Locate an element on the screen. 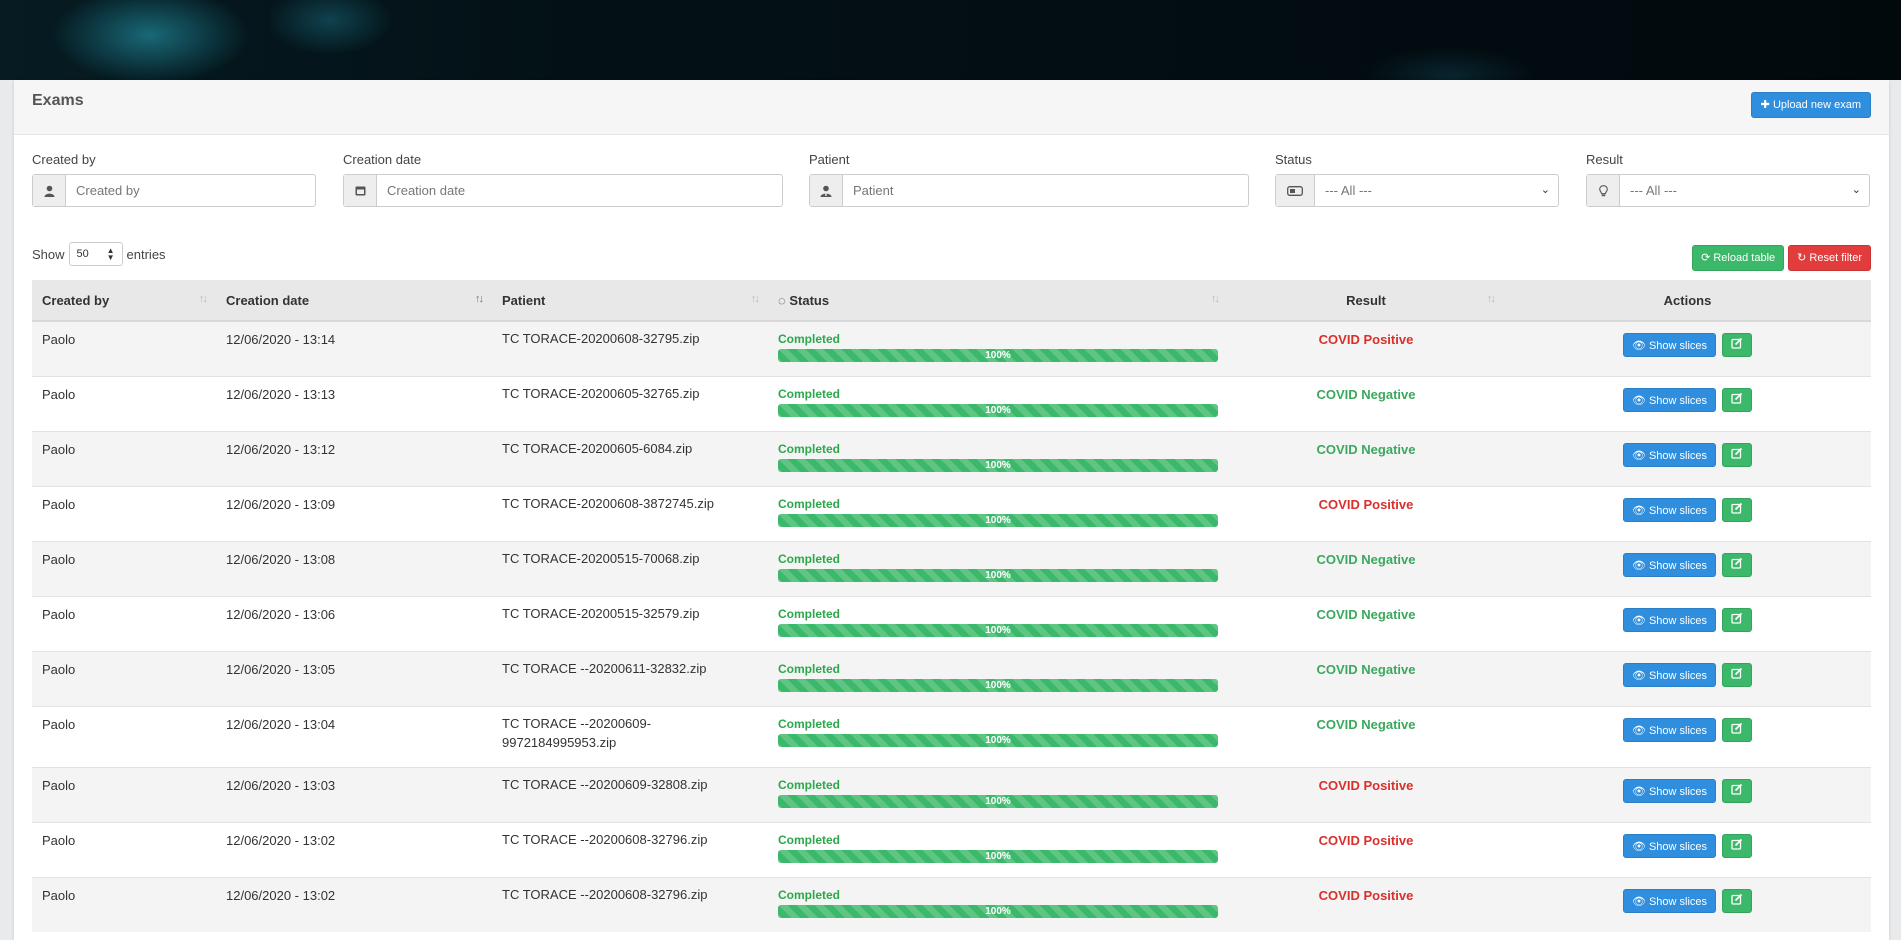 This screenshot has height=940, width=1901. created-by-field: Created by is located at coordinates (190, 190).